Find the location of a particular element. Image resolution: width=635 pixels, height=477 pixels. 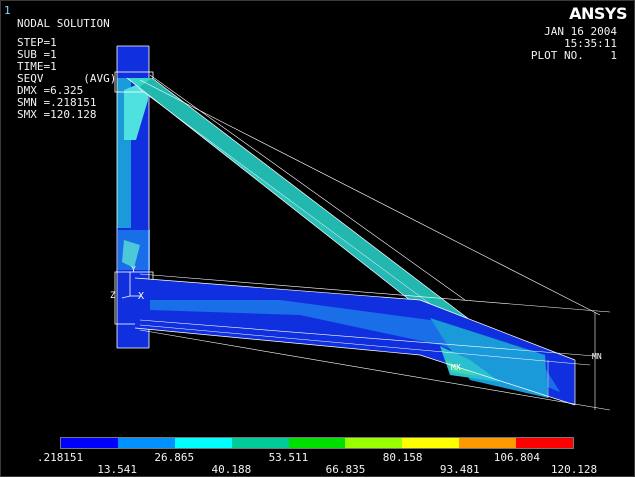

legend-value-label: .218151 is located at coordinates (60, 457).